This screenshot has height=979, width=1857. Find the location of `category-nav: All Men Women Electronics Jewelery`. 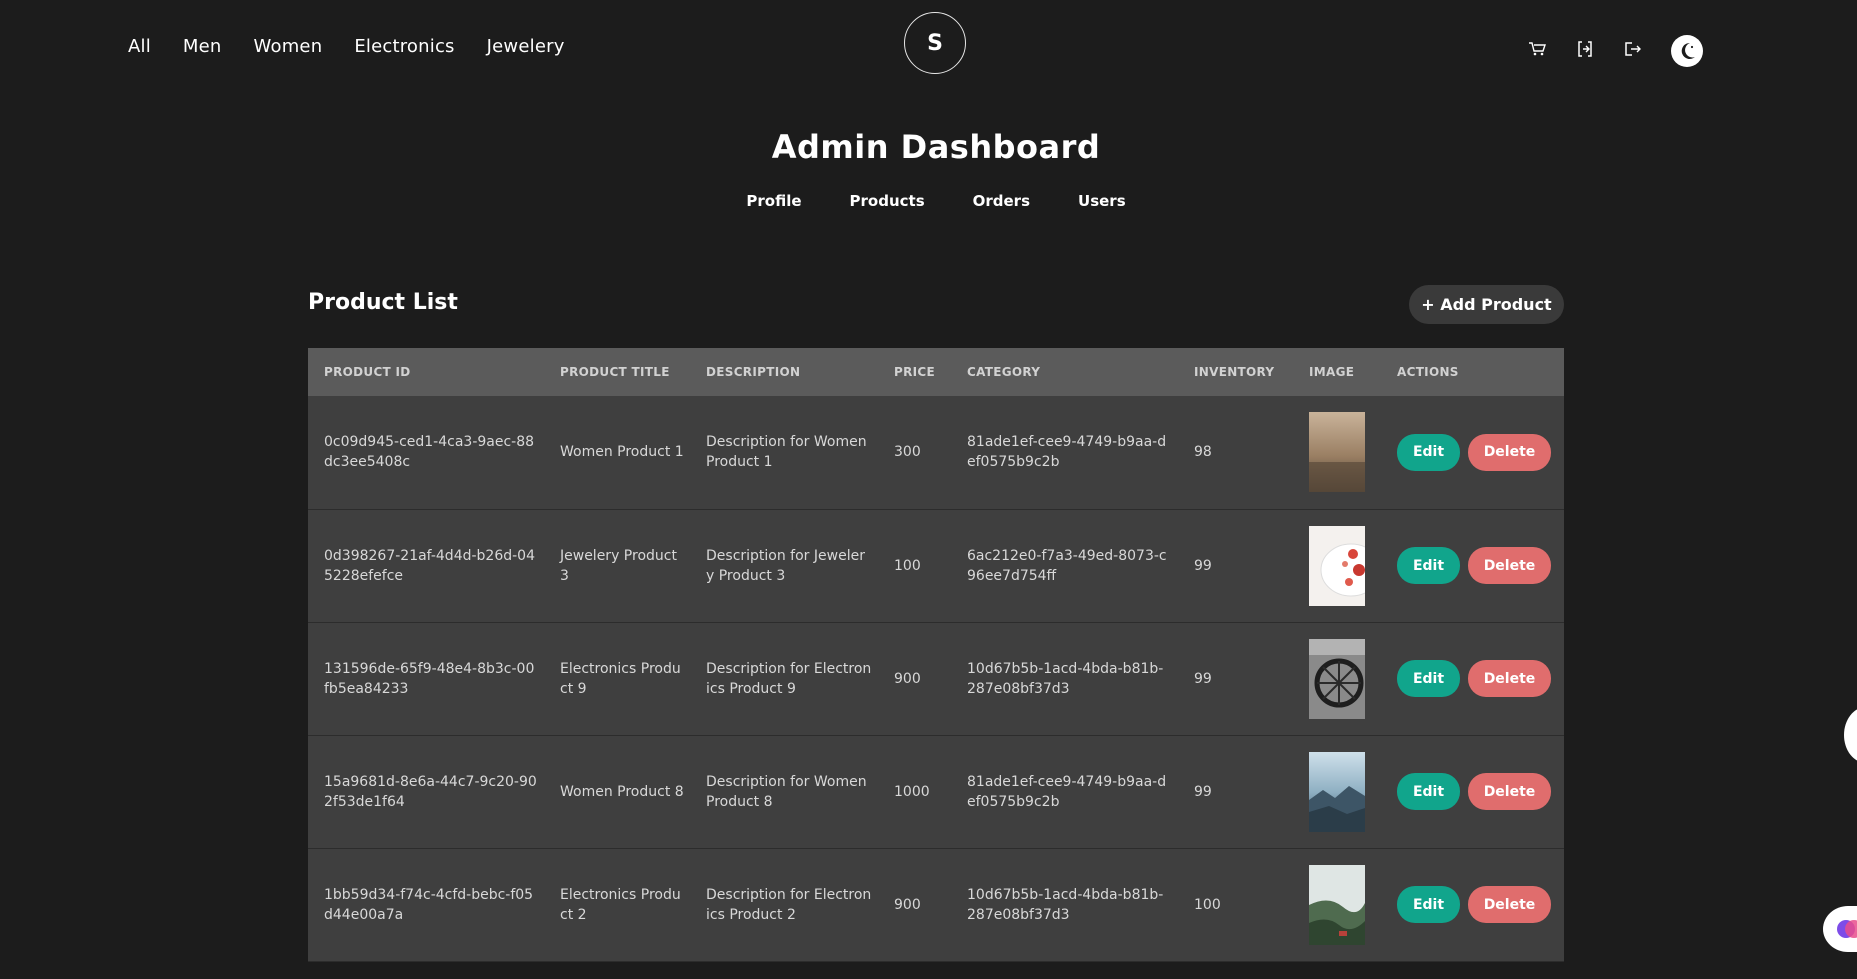

category-nav: All Men Women Electronics Jewelery is located at coordinates (346, 46).